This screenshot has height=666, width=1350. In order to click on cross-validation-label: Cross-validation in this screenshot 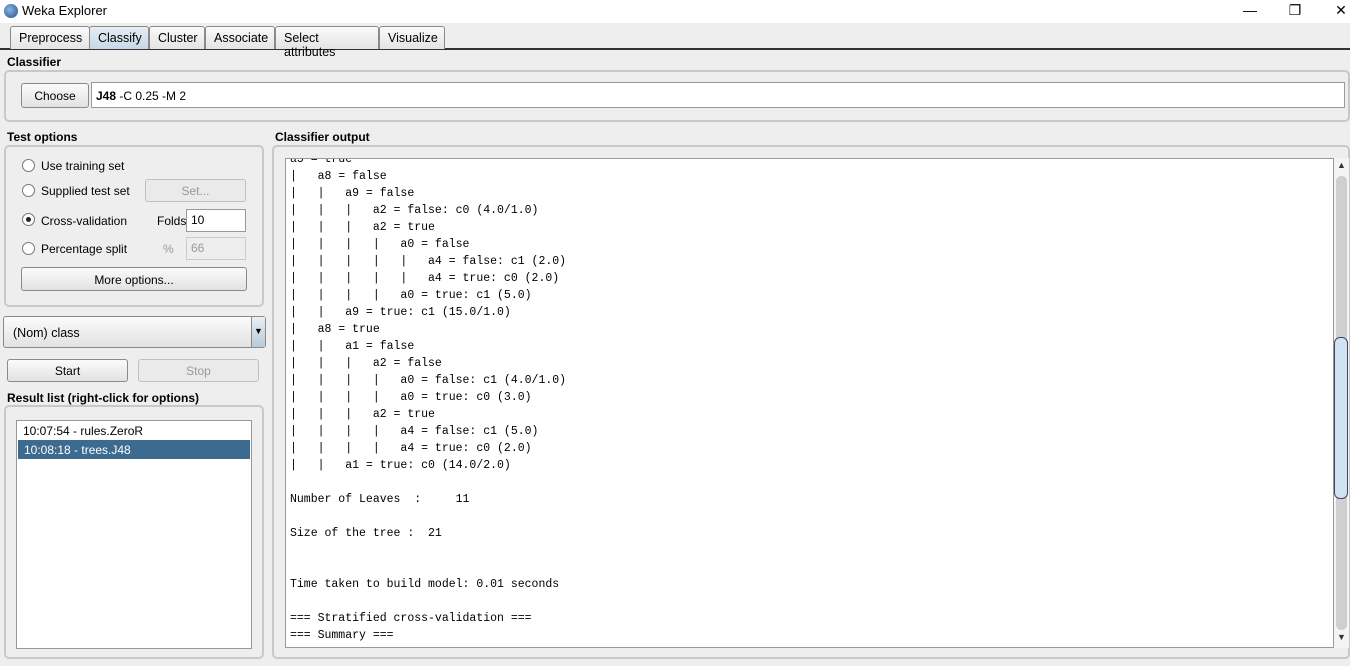, I will do `click(84, 221)`.